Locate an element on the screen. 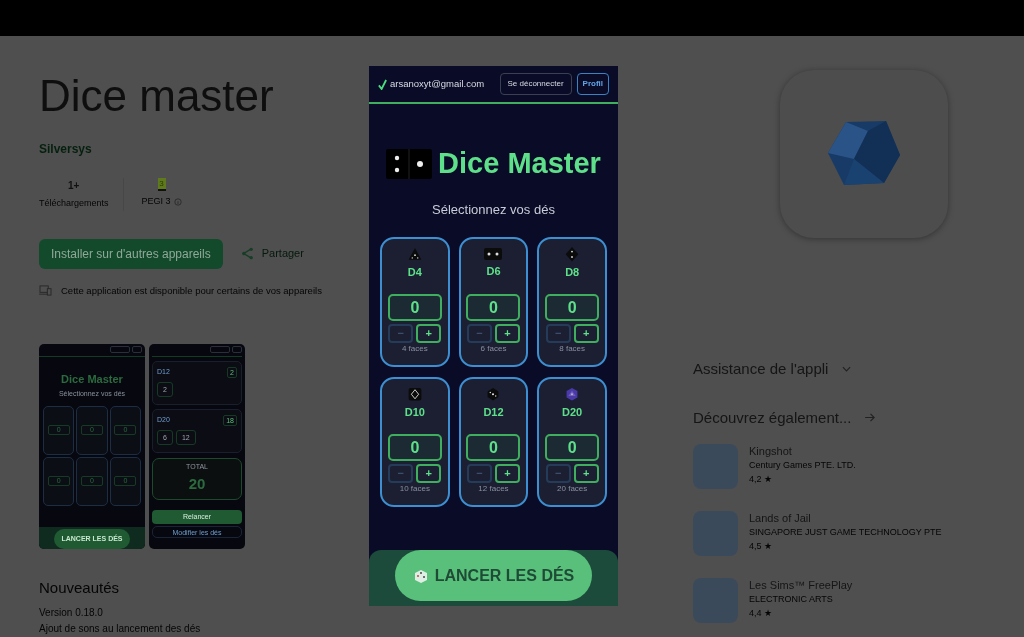 The width and height of the screenshot is (1024, 637). die-name: D8 is located at coordinates (572, 272).